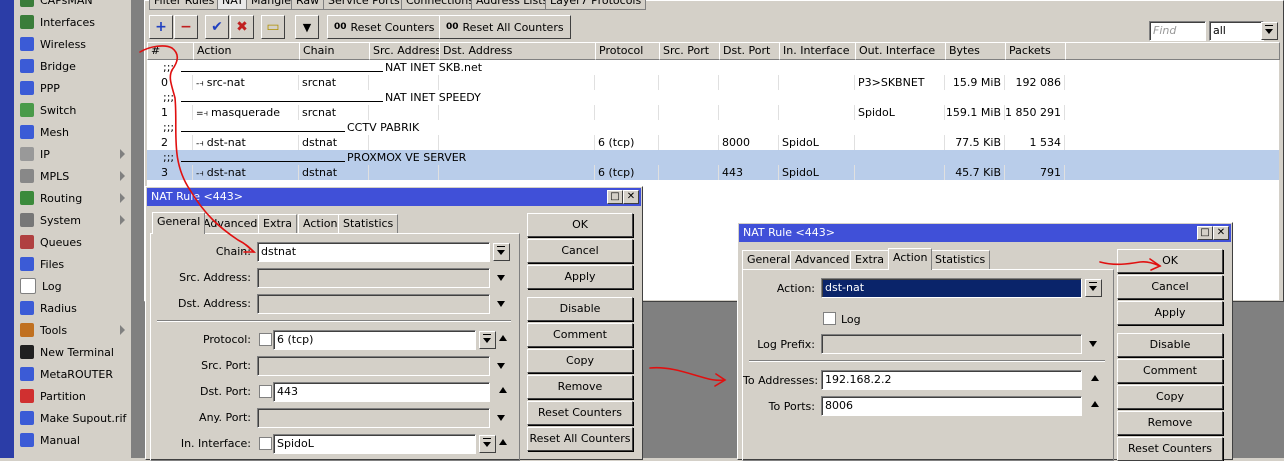  Describe the element at coordinates (373, 418) in the screenshot. I see `any-port-field` at that location.